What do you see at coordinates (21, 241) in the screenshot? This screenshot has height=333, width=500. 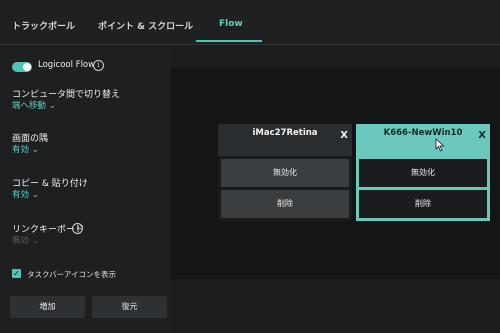 I see `link-keyboard-value: 無効` at bounding box center [21, 241].